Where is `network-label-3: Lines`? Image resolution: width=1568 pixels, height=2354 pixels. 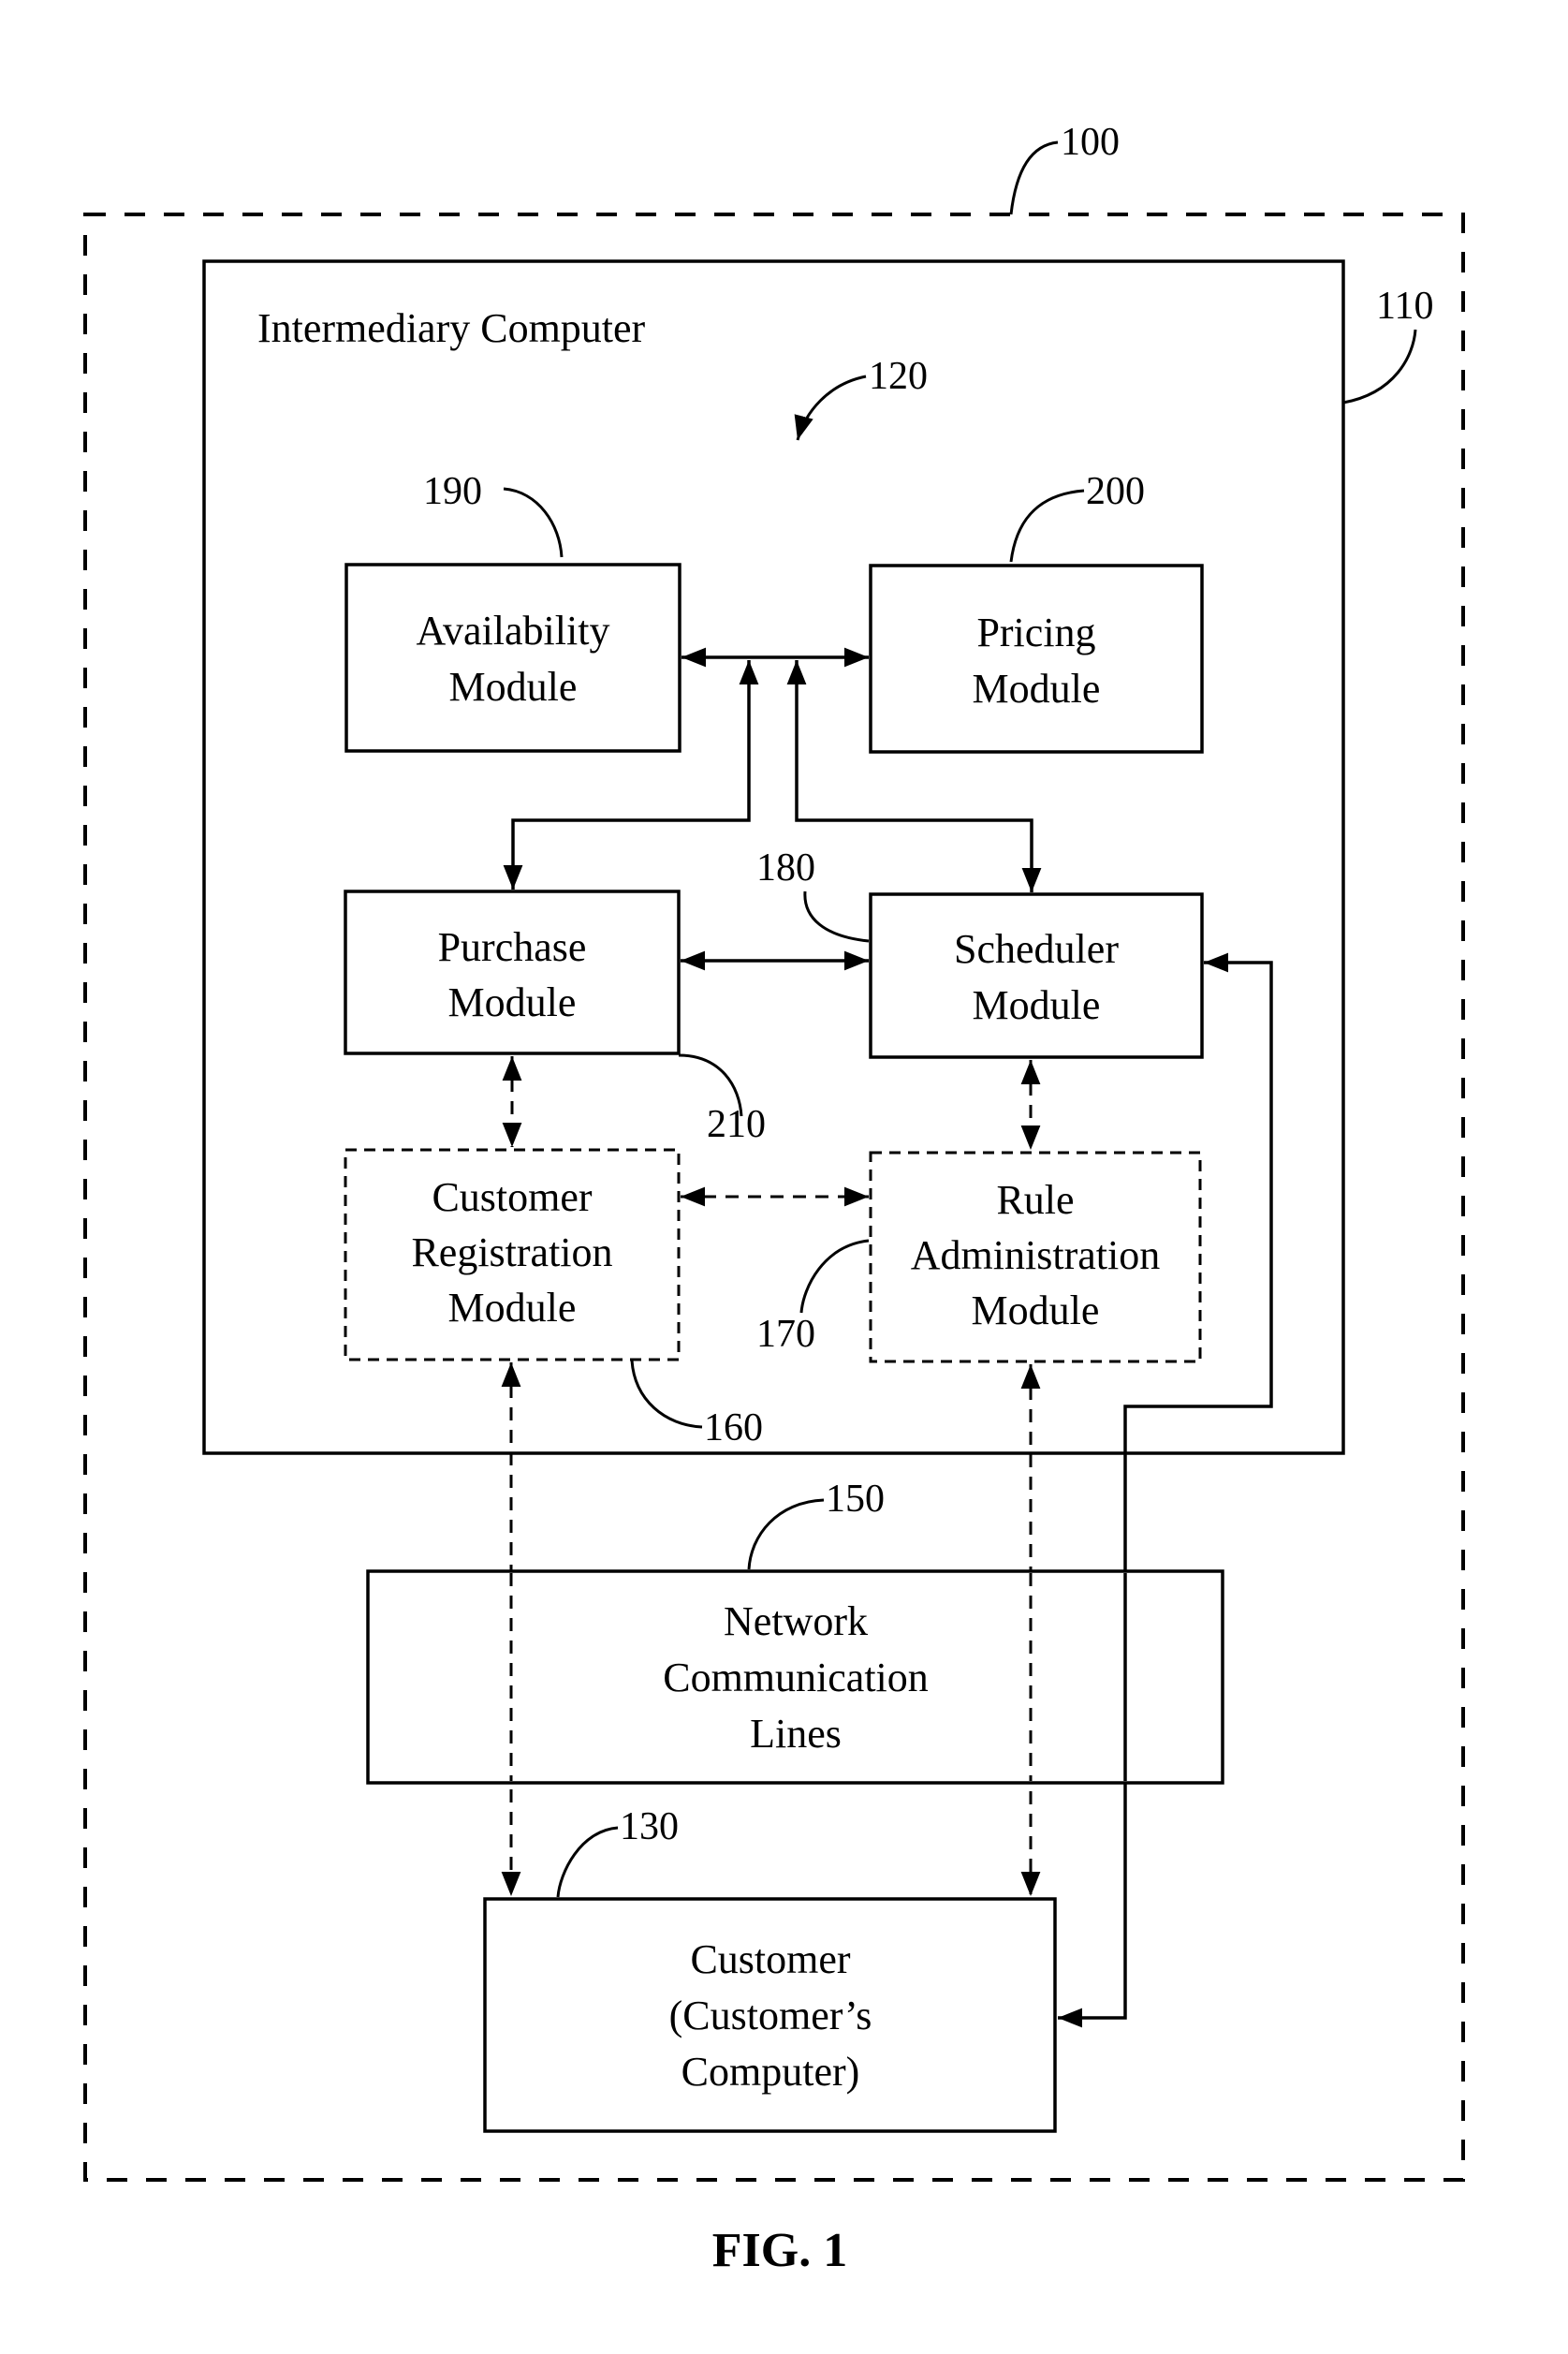
network-label-3: Lines is located at coordinates (796, 1734).